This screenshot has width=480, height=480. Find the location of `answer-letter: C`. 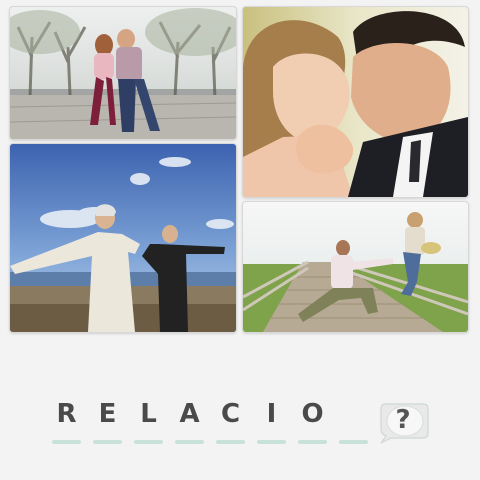

answer-letter: C is located at coordinates (230, 414).